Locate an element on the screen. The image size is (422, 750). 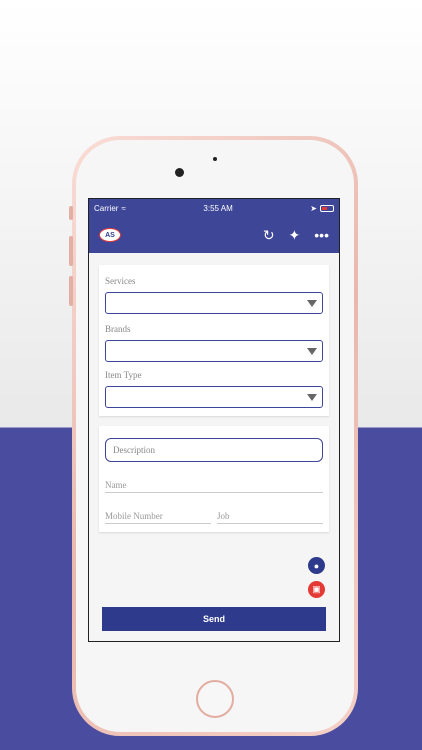
carrier-label: Carrier is located at coordinates (106, 208).